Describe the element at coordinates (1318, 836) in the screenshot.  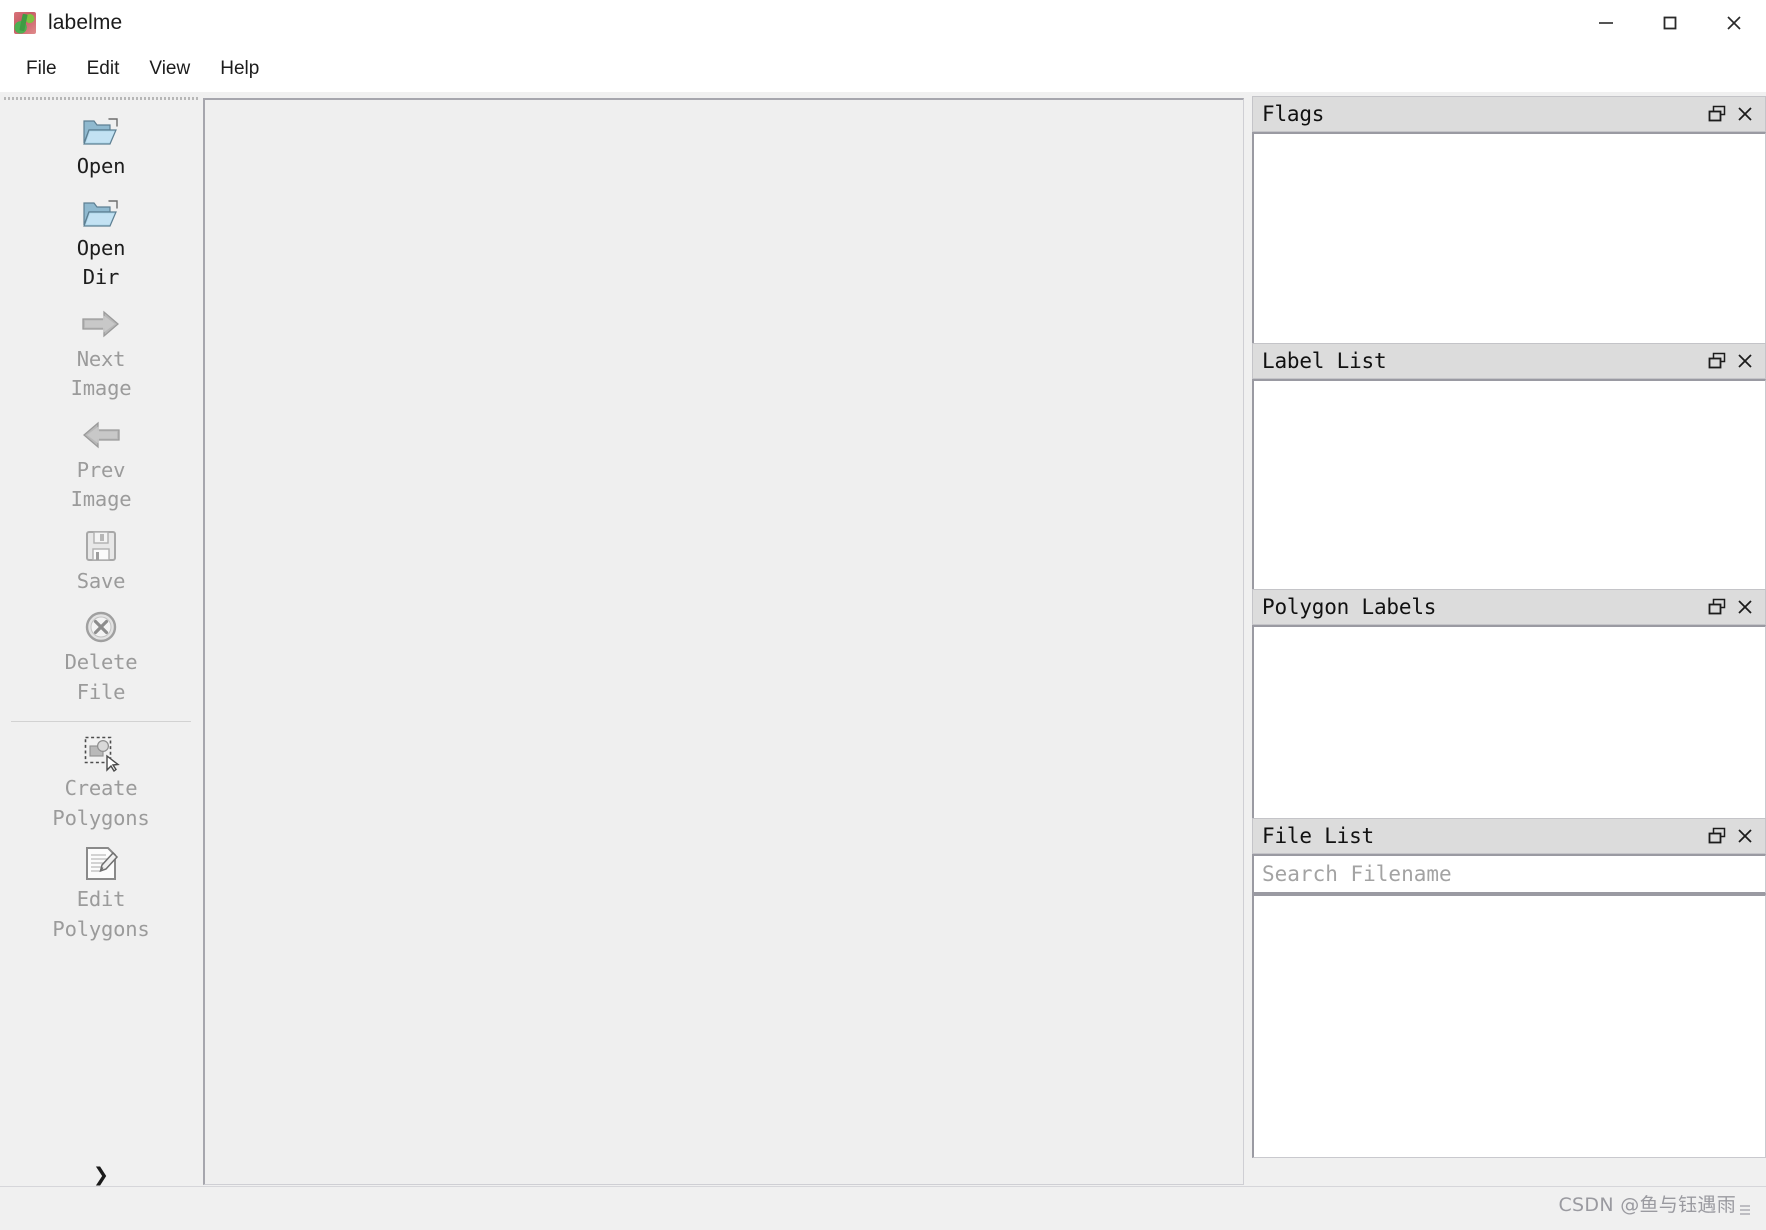
I see `dock-title-file-list: File List` at that location.